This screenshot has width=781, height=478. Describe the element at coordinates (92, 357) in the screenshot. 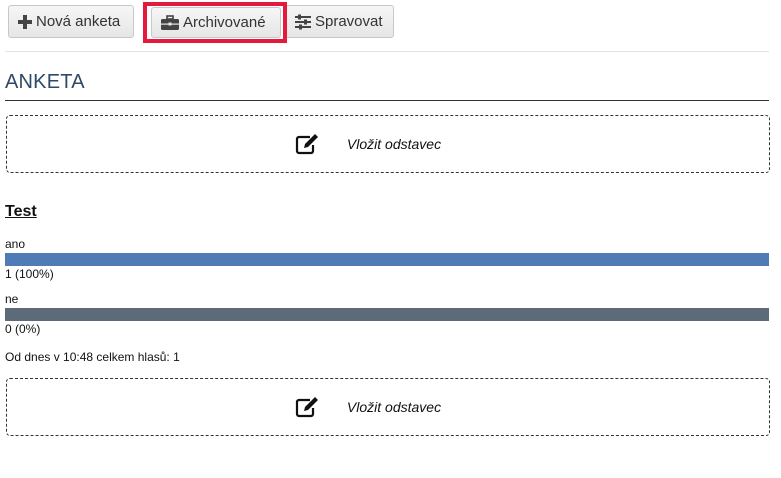

I see `poll-summary: Od dnes v 10:48 celkem hlasů: 1` at that location.